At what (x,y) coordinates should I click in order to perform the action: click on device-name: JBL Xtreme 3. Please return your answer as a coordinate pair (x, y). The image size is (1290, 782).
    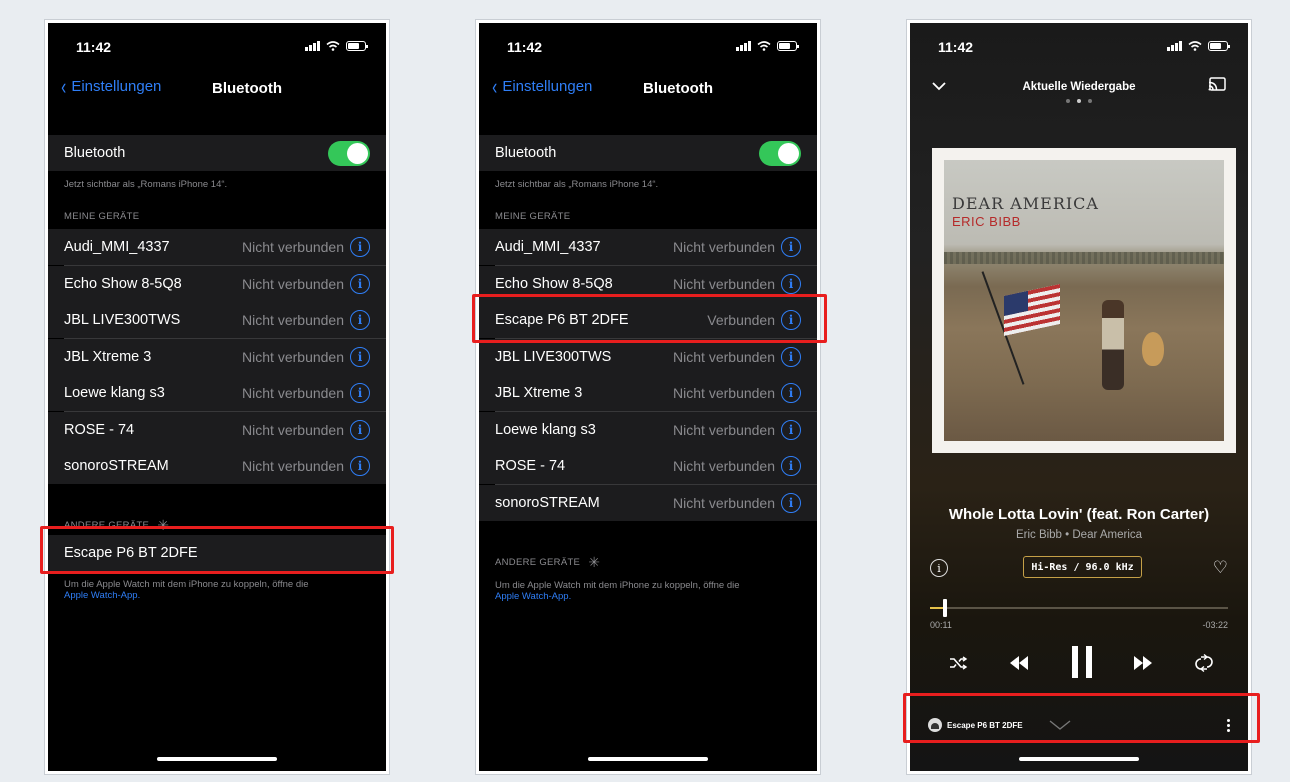
    Looking at the image, I should click on (108, 356).